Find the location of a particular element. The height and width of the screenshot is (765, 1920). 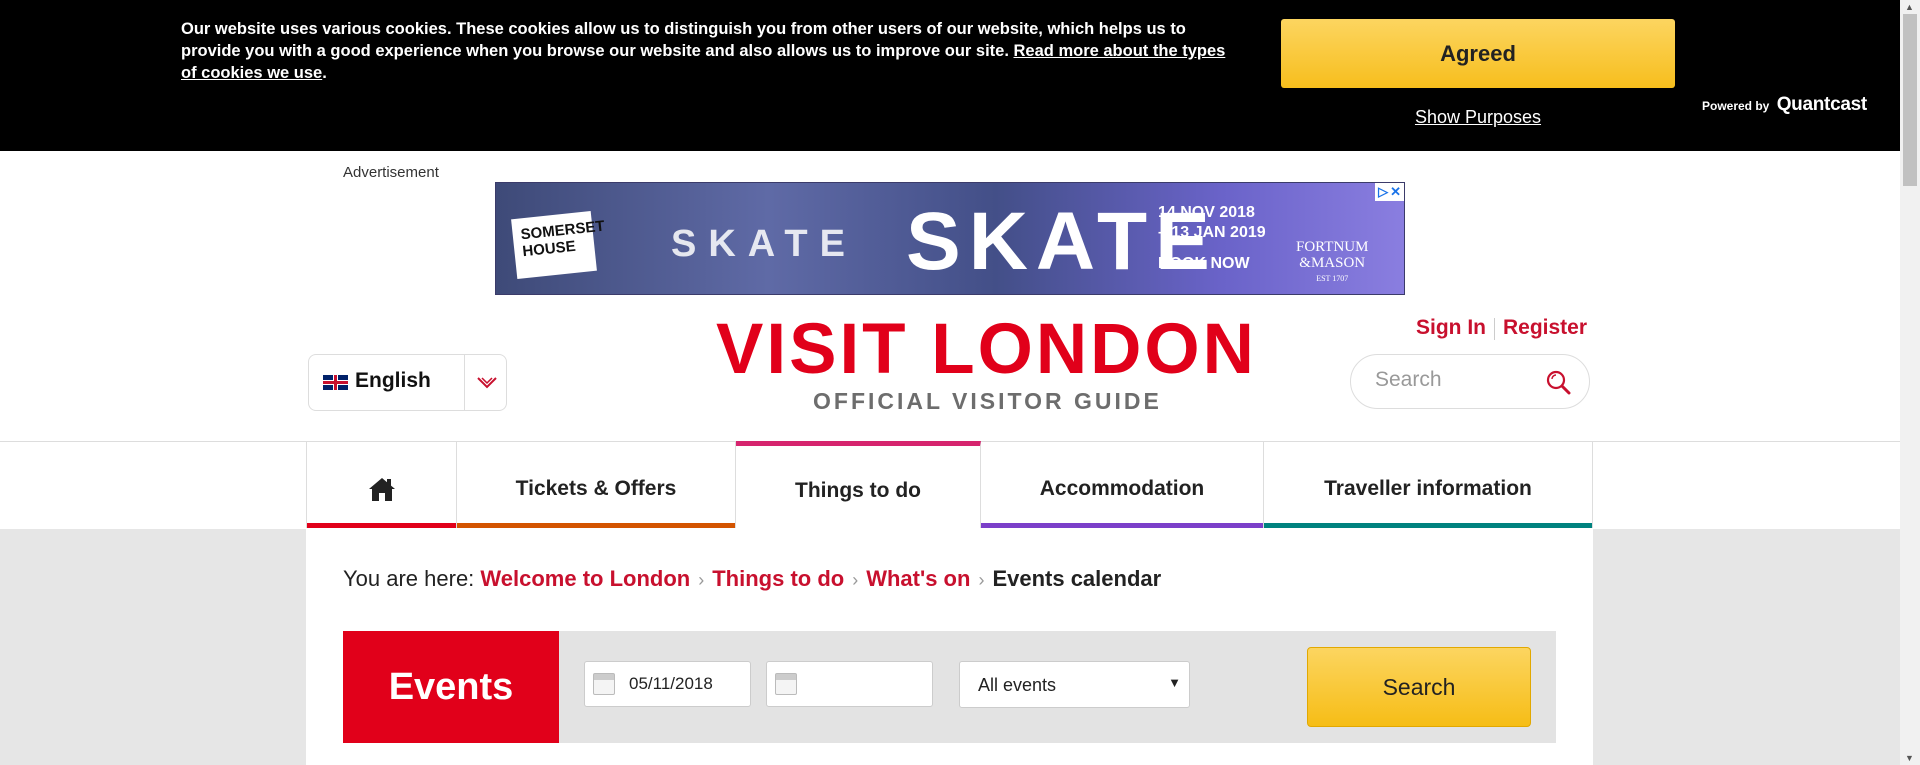

agree-button: Agreed is located at coordinates (1478, 53).